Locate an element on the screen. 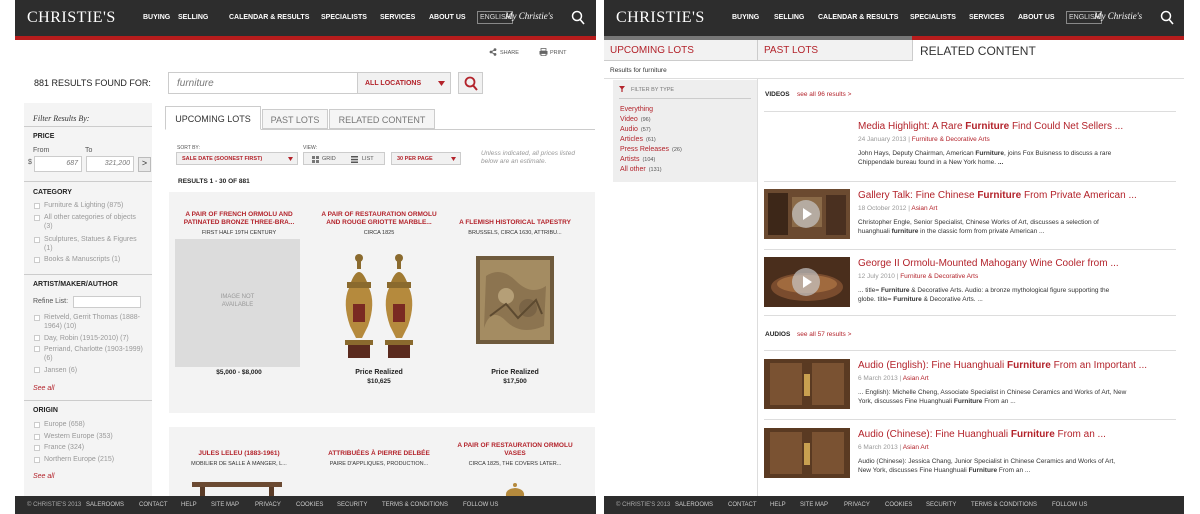 This screenshot has width=1200, height=514. lot-image-vase is located at coordinates (515, 489).